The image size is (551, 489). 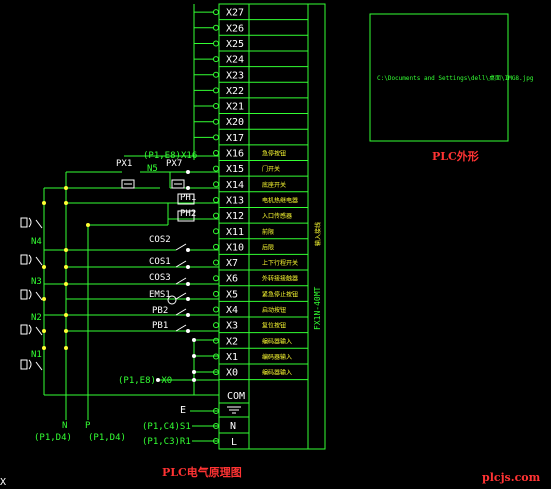 What do you see at coordinates (235, 91) in the screenshot?
I see `terminal-x22: X22` at bounding box center [235, 91].